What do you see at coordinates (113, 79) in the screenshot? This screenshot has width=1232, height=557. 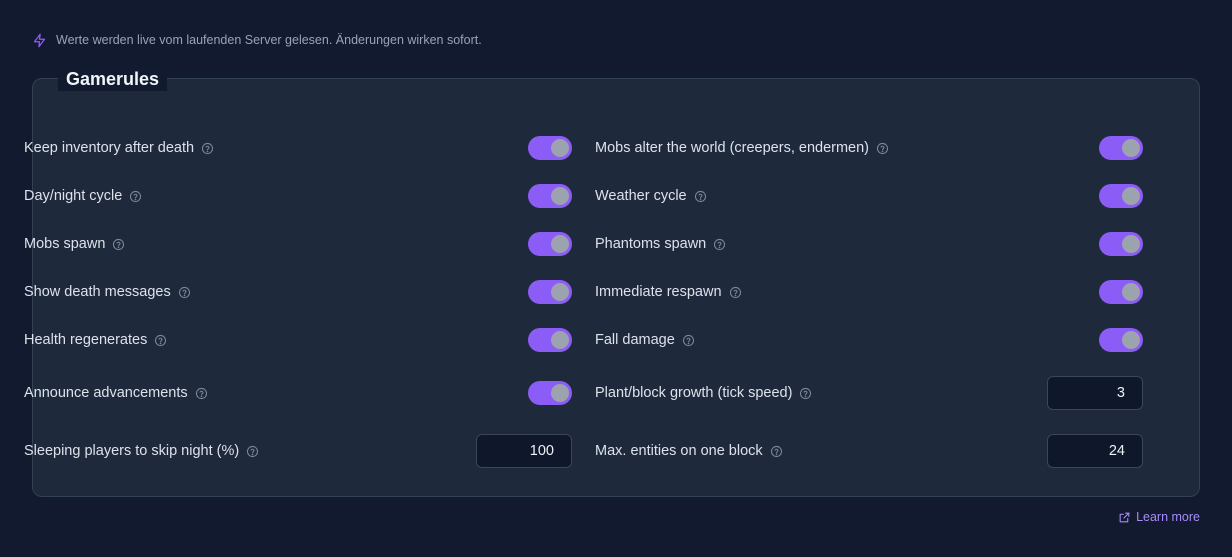 I see `card-title: Gamerules` at bounding box center [113, 79].